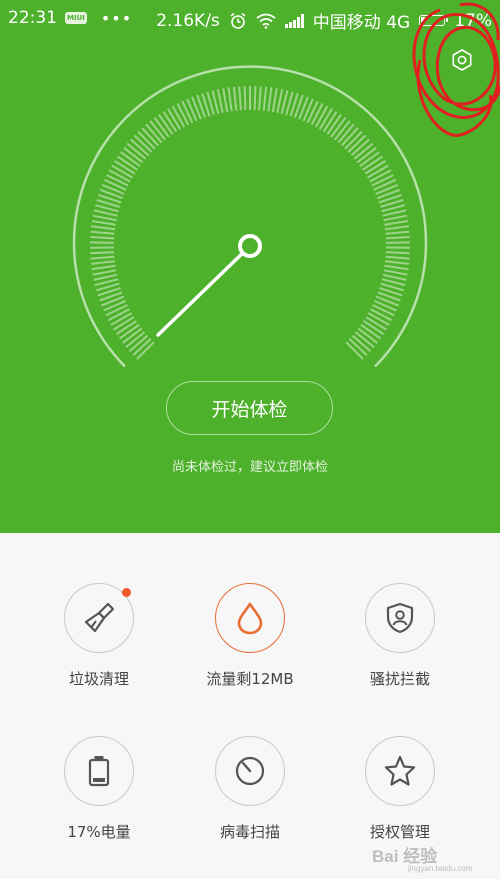 This screenshot has width=500, height=879. I want to click on drop-icon, so click(250, 618).